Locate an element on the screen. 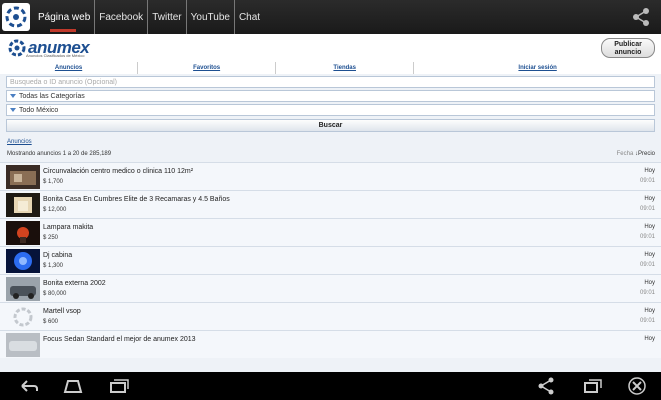 The width and height of the screenshot is (661, 400). anumex-logo-icon is located at coordinates (17, 48).